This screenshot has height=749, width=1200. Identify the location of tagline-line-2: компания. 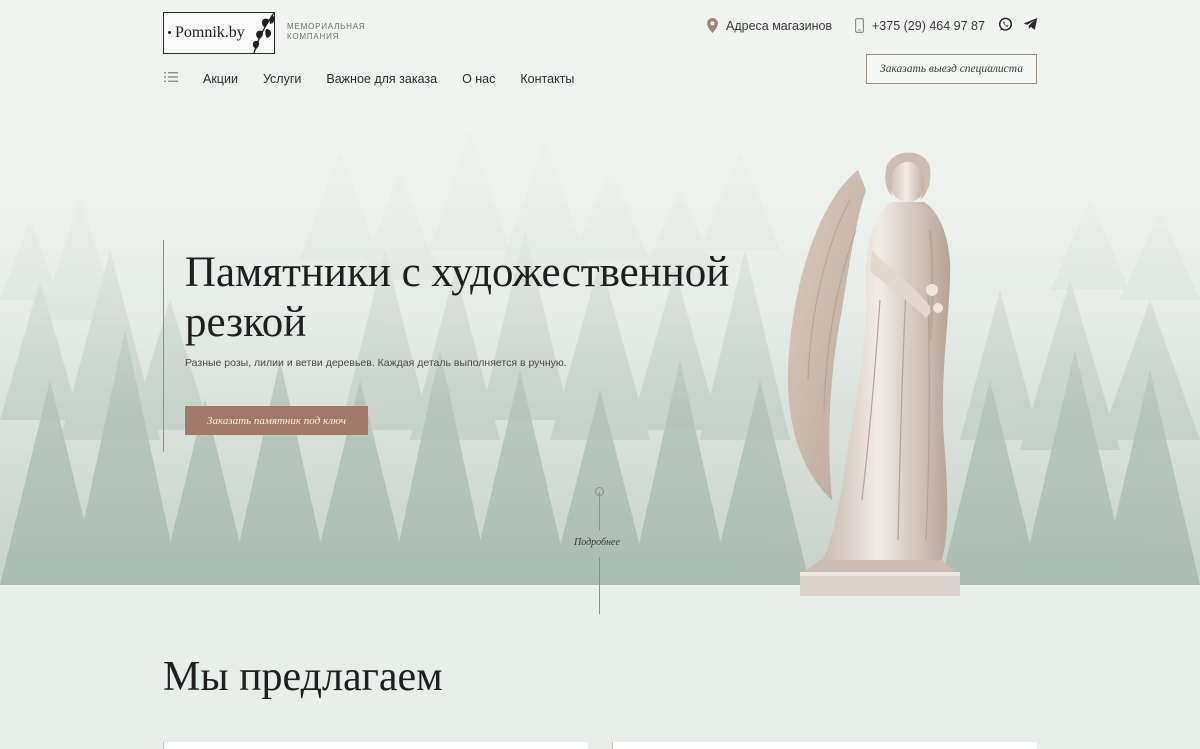
(313, 36).